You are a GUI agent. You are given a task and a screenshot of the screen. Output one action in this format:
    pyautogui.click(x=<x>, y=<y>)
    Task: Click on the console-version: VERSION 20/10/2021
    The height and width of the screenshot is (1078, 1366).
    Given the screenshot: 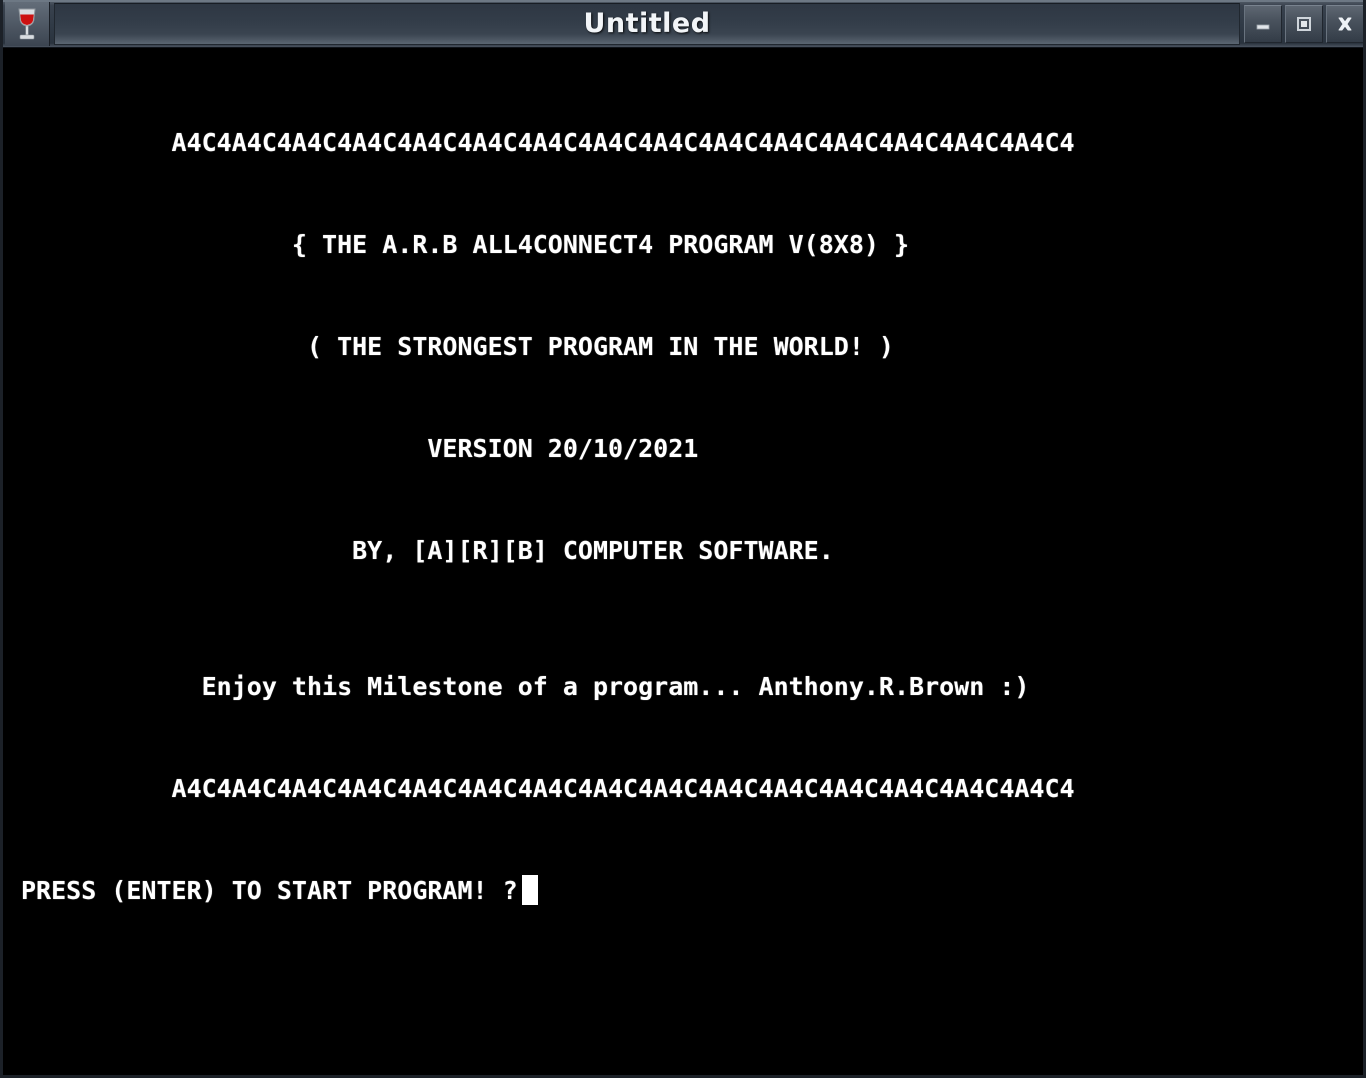 What is the action you would take?
    pyautogui.click(x=360, y=448)
    